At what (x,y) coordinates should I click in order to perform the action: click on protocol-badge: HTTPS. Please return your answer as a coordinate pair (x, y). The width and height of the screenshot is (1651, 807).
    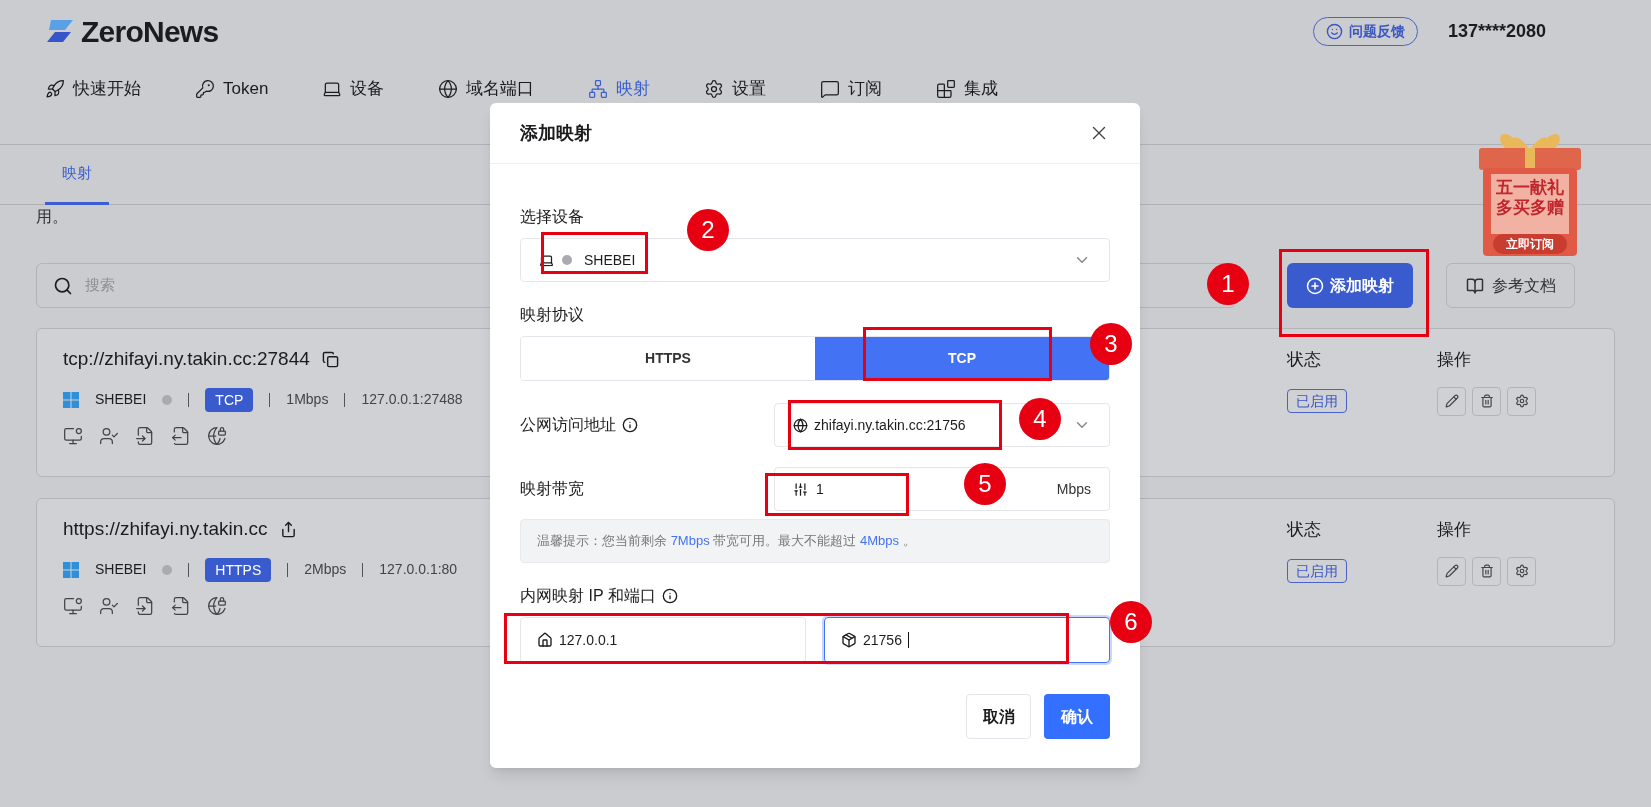
    Looking at the image, I should click on (238, 569).